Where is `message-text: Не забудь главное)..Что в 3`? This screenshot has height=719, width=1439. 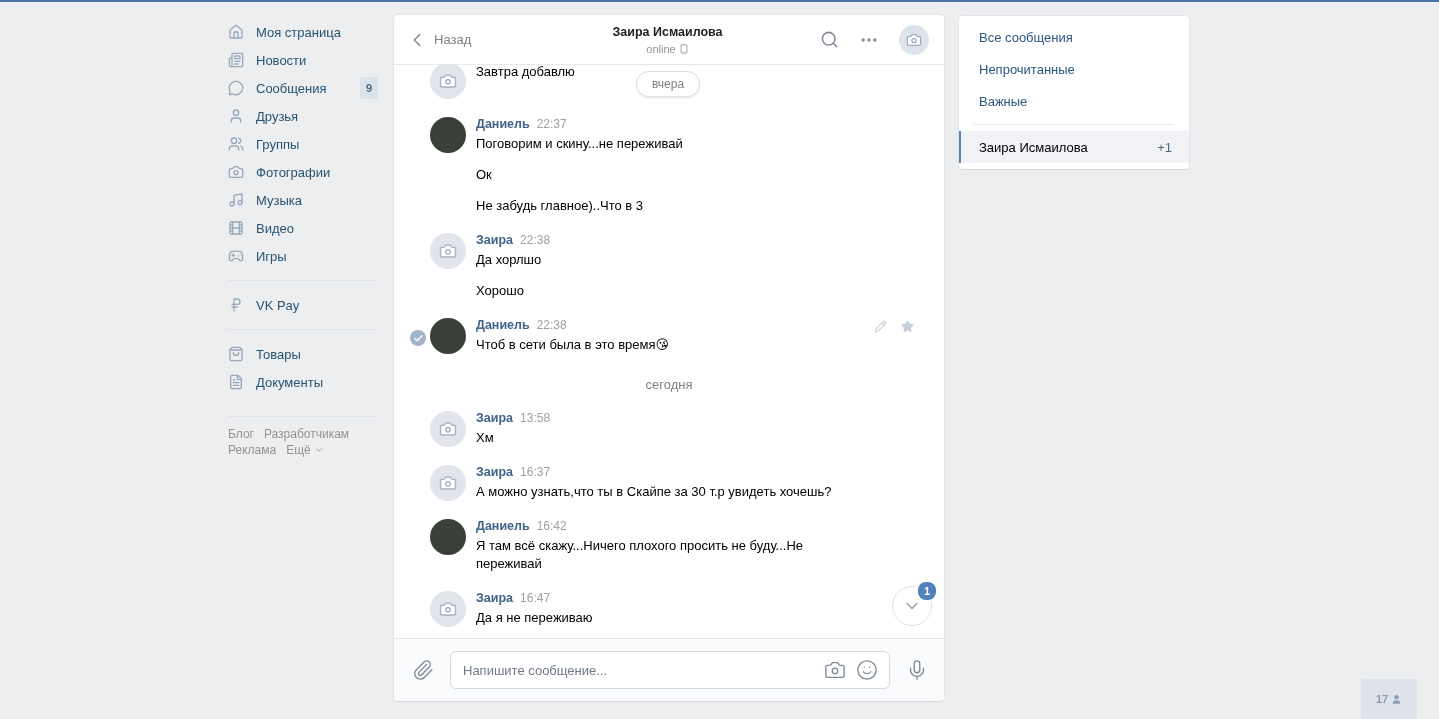
message-text: Не забудь главное)..Что в 3 is located at coordinates (560, 206).